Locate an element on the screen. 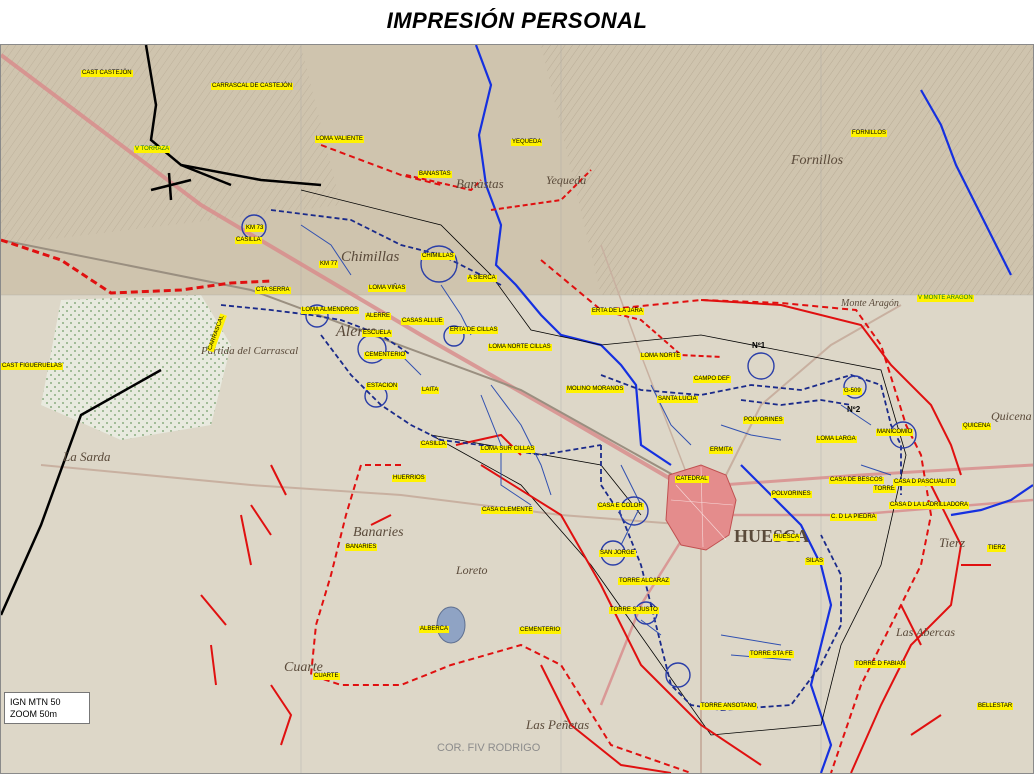 This screenshot has height=774, width=1034. map-text: Fornillos is located at coordinates (817, 160).